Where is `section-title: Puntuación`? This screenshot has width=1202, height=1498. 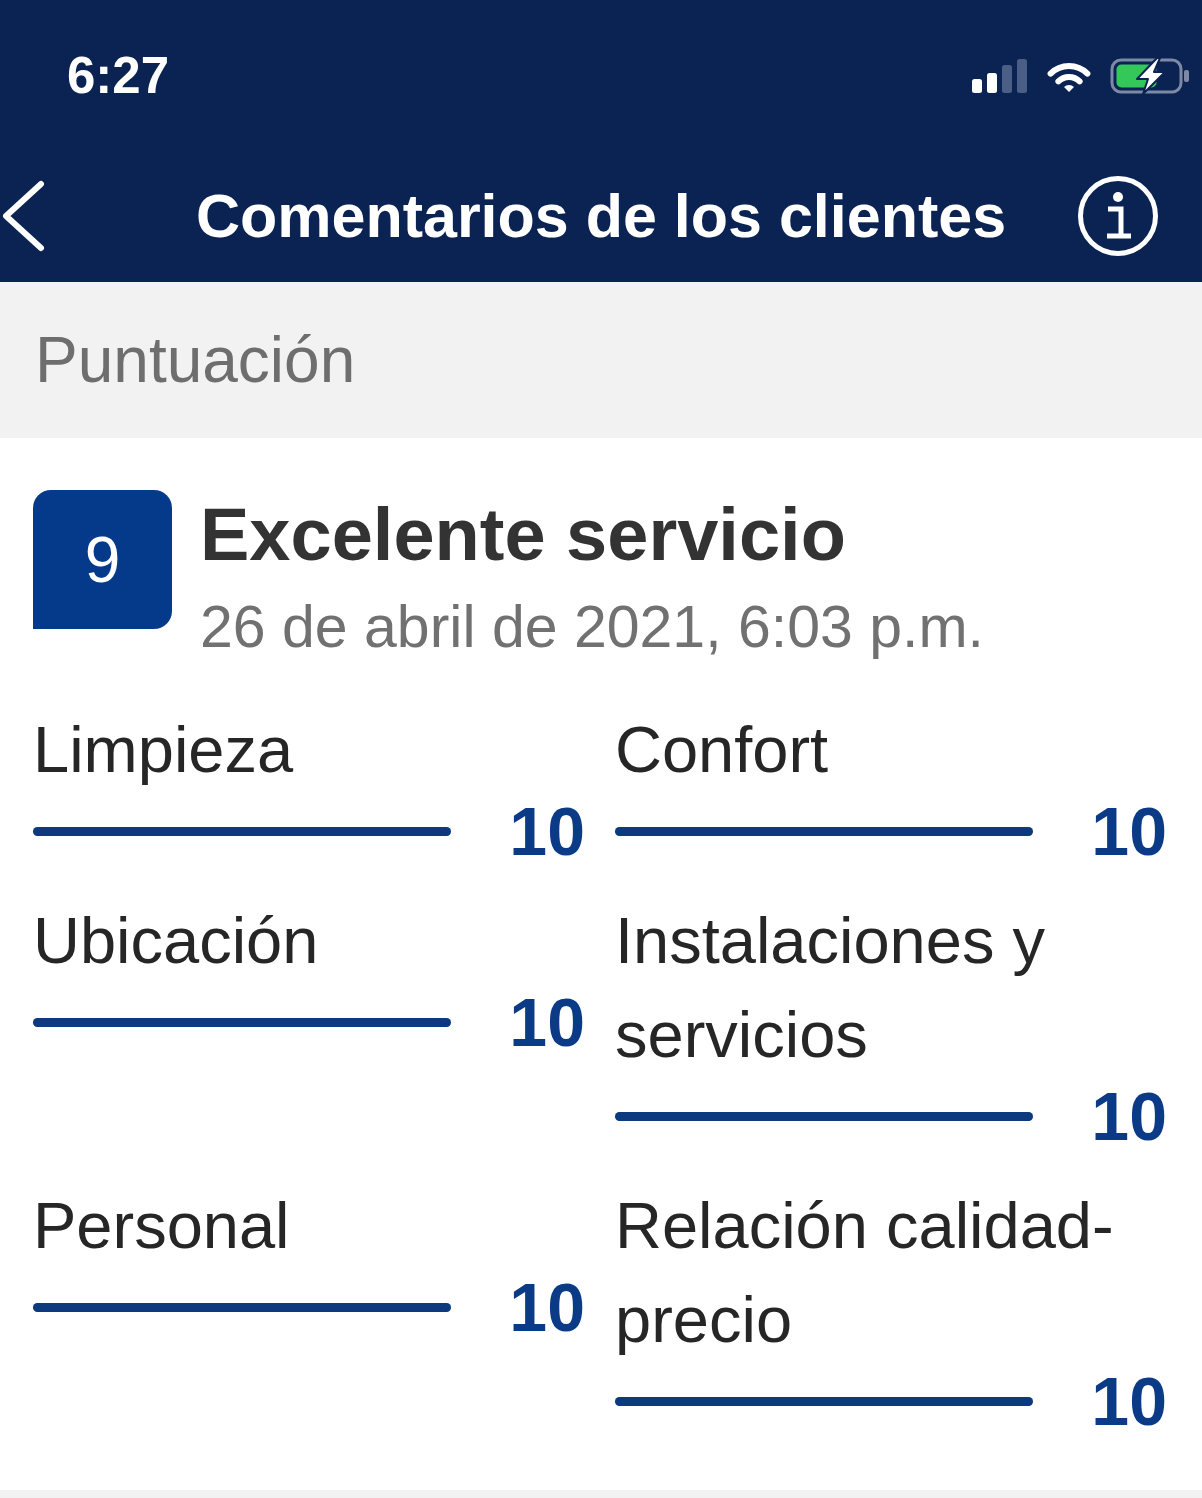 section-title: Puntuación is located at coordinates (195, 360).